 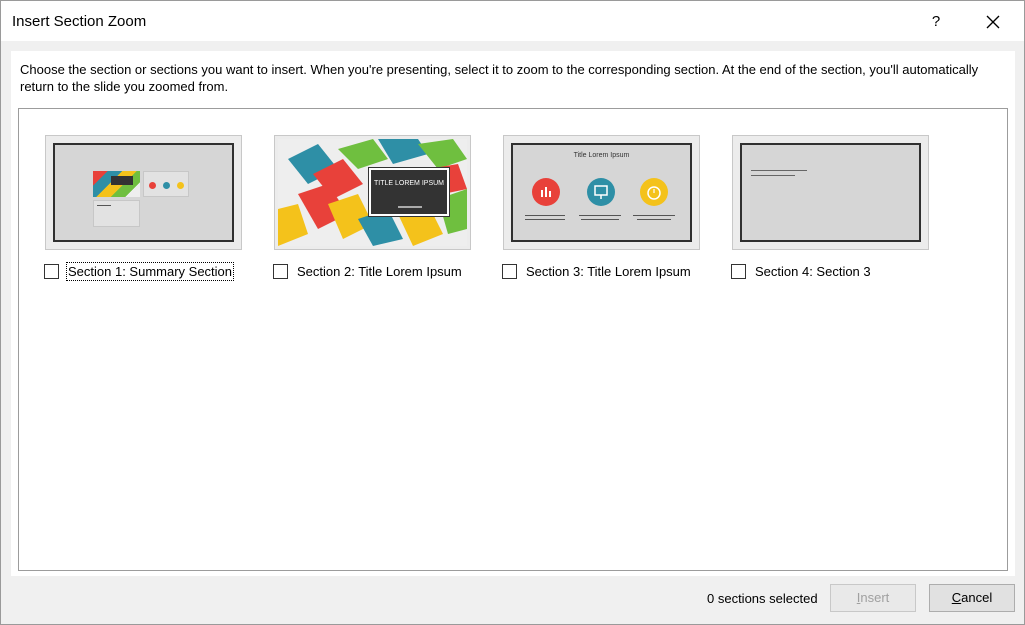 I want to click on section-4-slide-preview, so click(x=830, y=192).